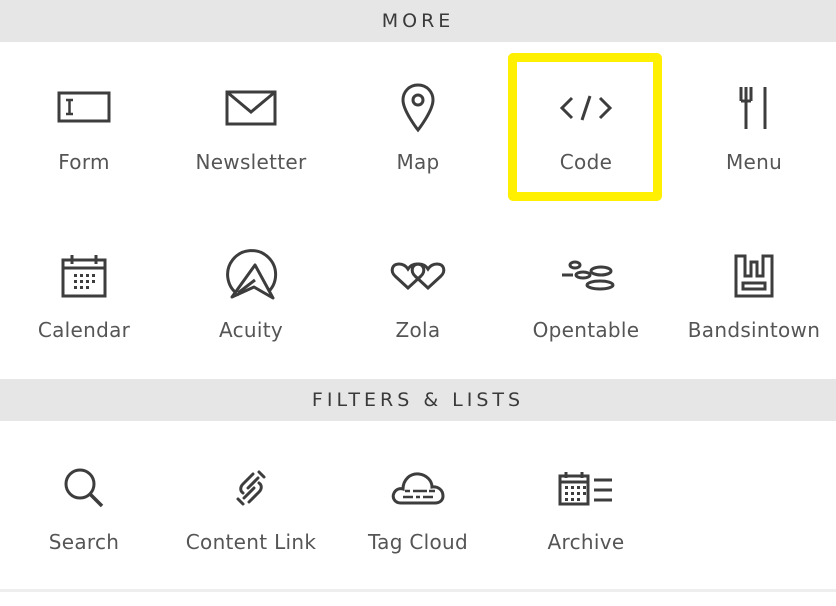 The image size is (836, 606). Describe the element at coordinates (418, 108) in the screenshot. I see `map-pin-icon` at that location.